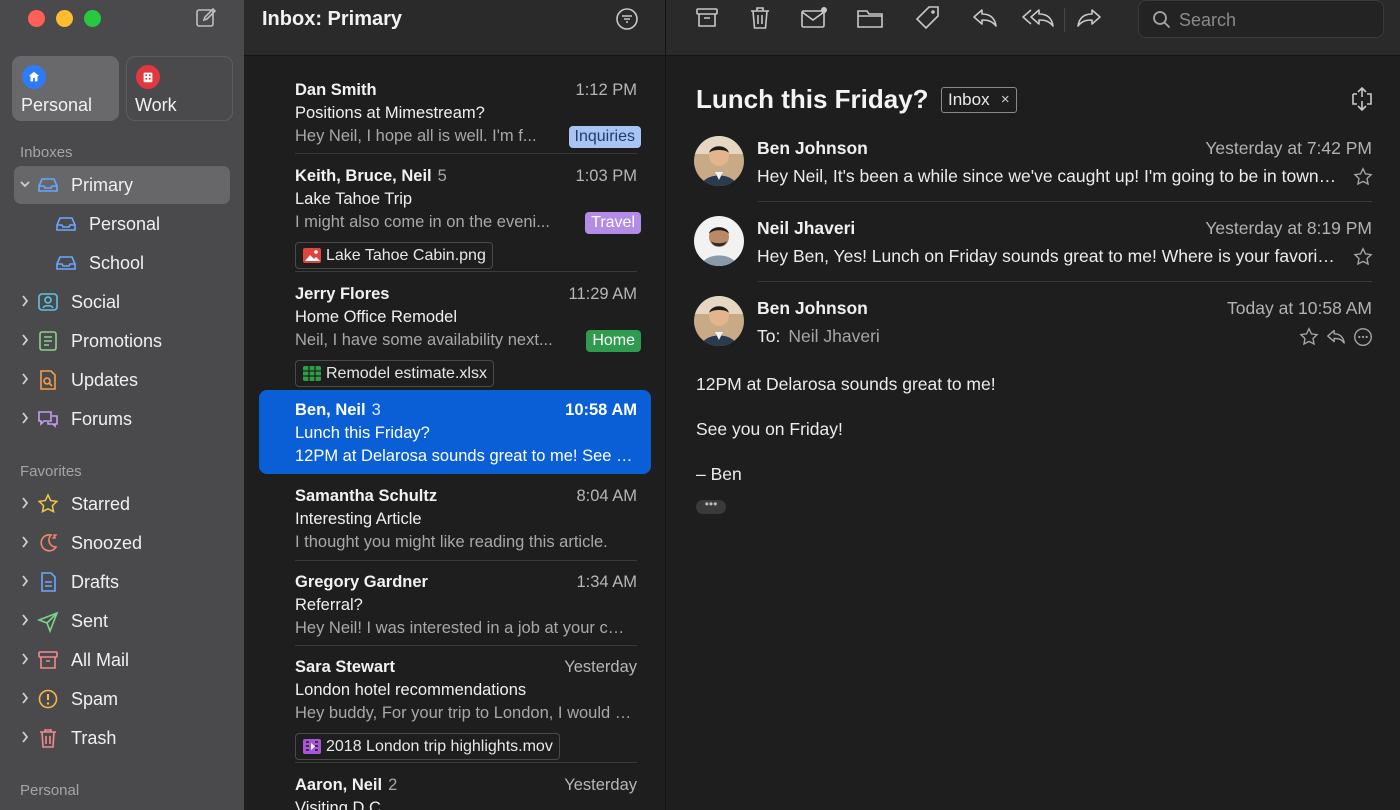 Image resolution: width=1400 pixels, height=810 pixels. I want to click on message-timestamp: Yesterday at 8:19 PM, so click(1288, 228).